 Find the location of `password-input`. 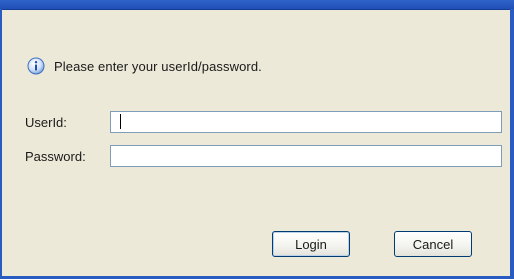

password-input is located at coordinates (306, 156).